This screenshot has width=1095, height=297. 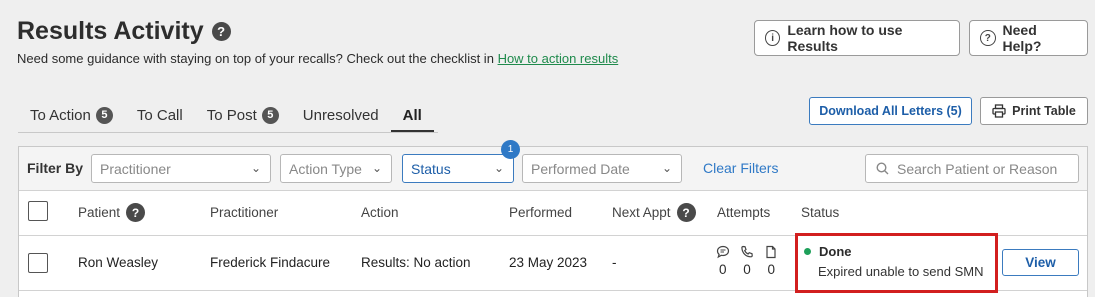 I want to click on col-status: Status, so click(x=820, y=212).